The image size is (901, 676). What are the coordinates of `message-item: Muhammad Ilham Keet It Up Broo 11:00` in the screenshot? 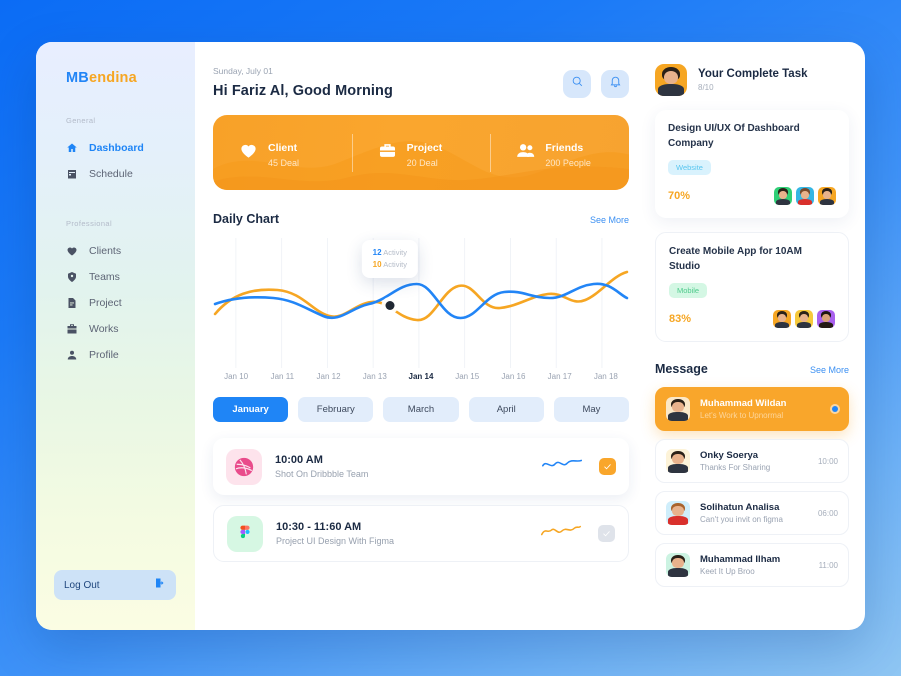 It's located at (752, 565).